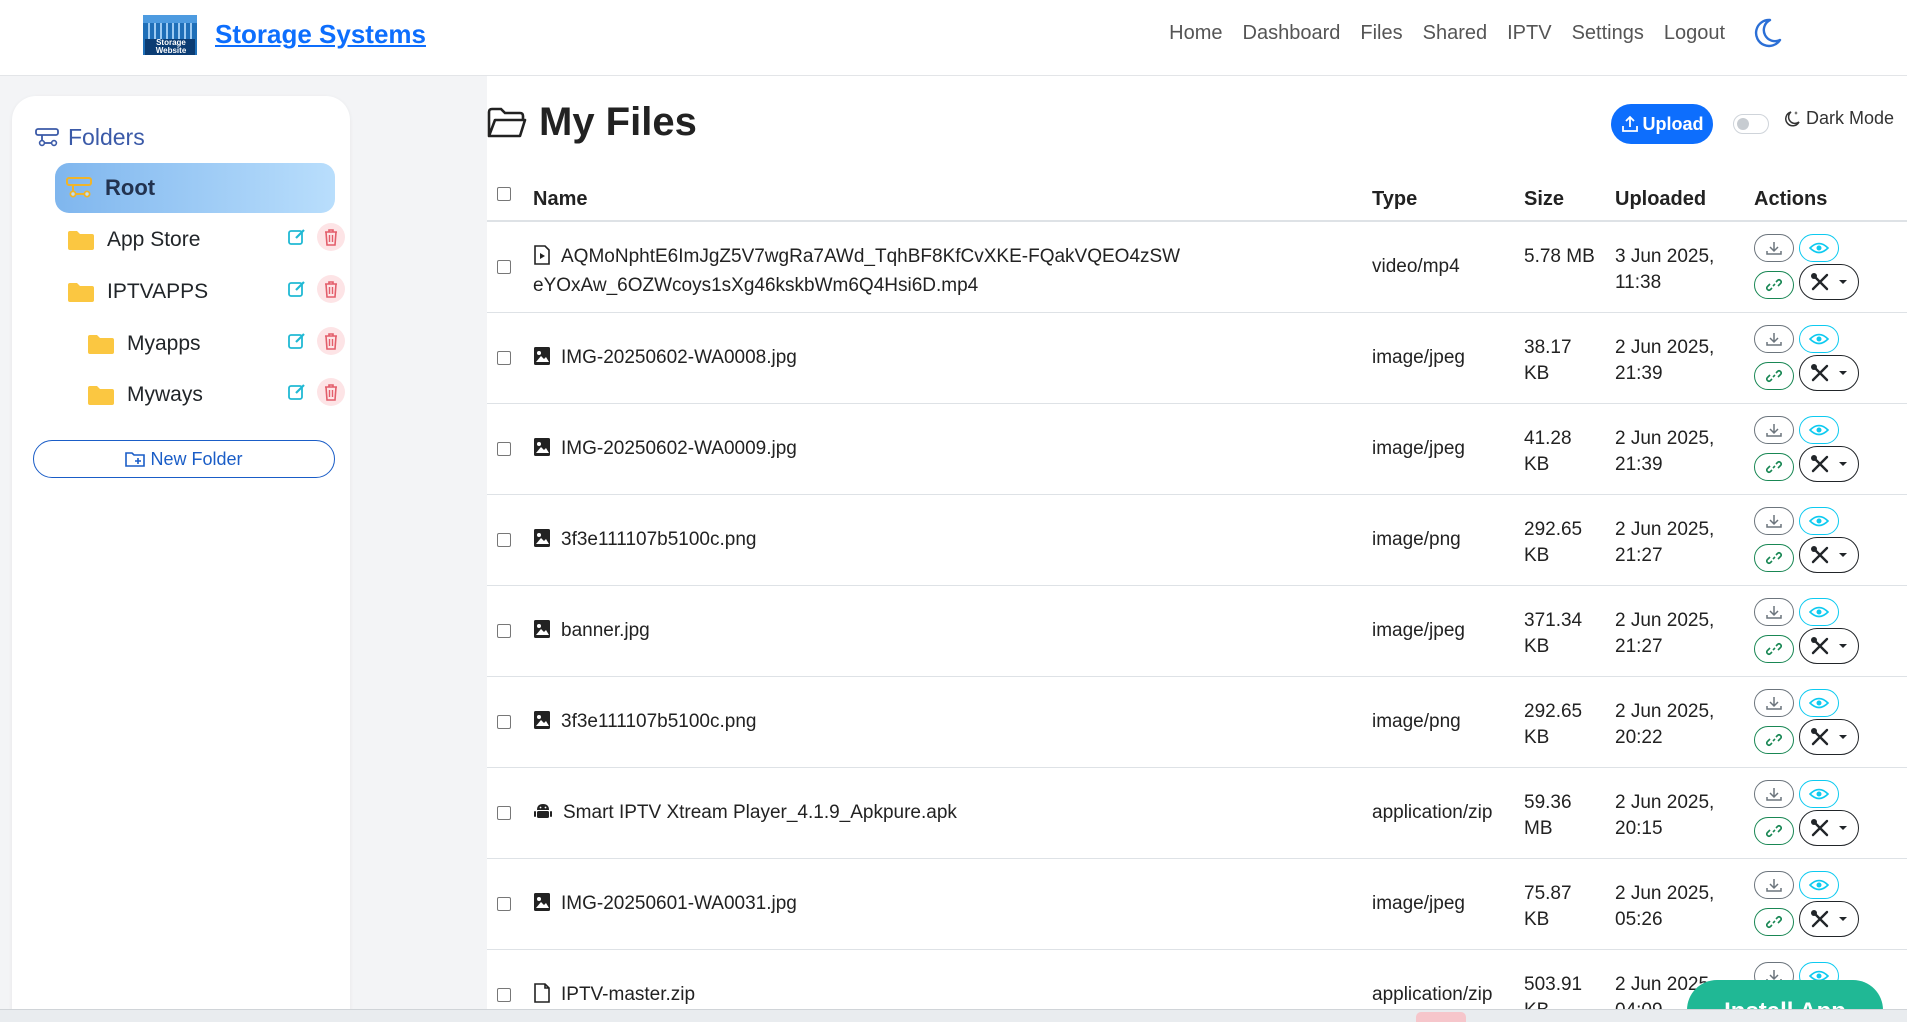  What do you see at coordinates (542, 906) in the screenshot?
I see `image-file-icon` at bounding box center [542, 906].